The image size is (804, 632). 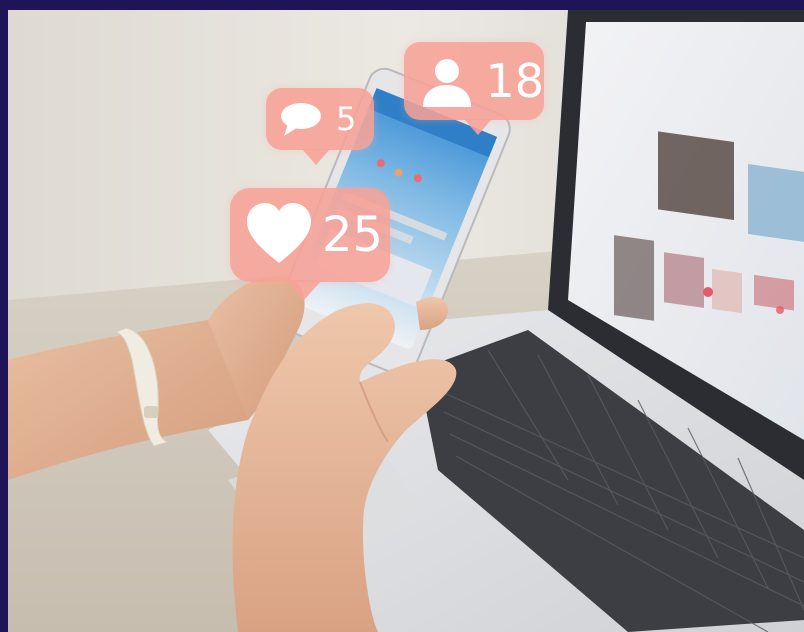 I want to click on comments-count: 5, so click(x=346, y=119).